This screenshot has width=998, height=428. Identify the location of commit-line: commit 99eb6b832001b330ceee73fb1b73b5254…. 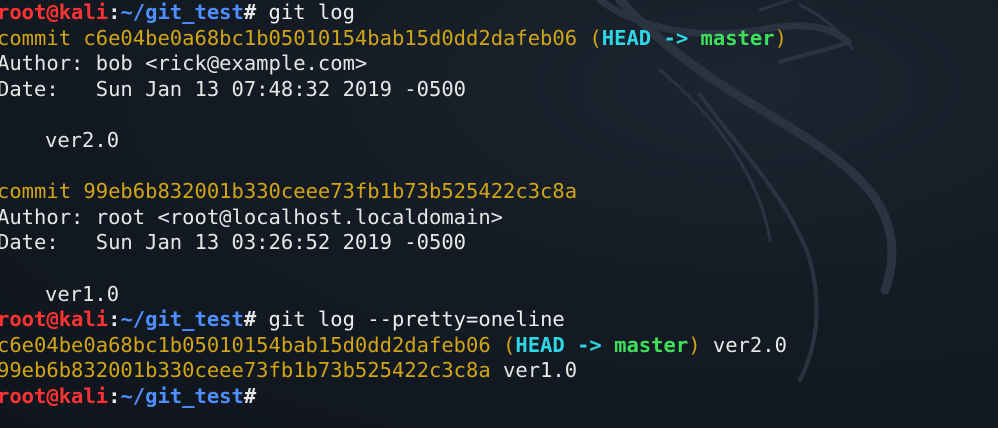
(393, 192).